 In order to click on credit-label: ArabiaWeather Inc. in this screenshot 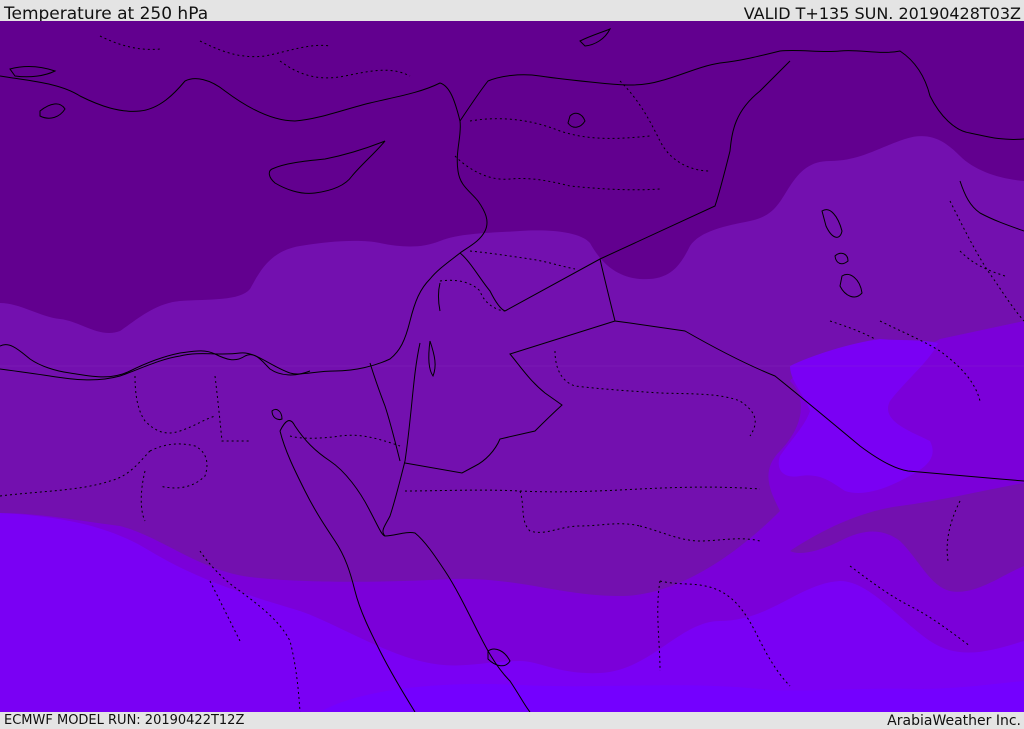, I will do `click(954, 721)`.